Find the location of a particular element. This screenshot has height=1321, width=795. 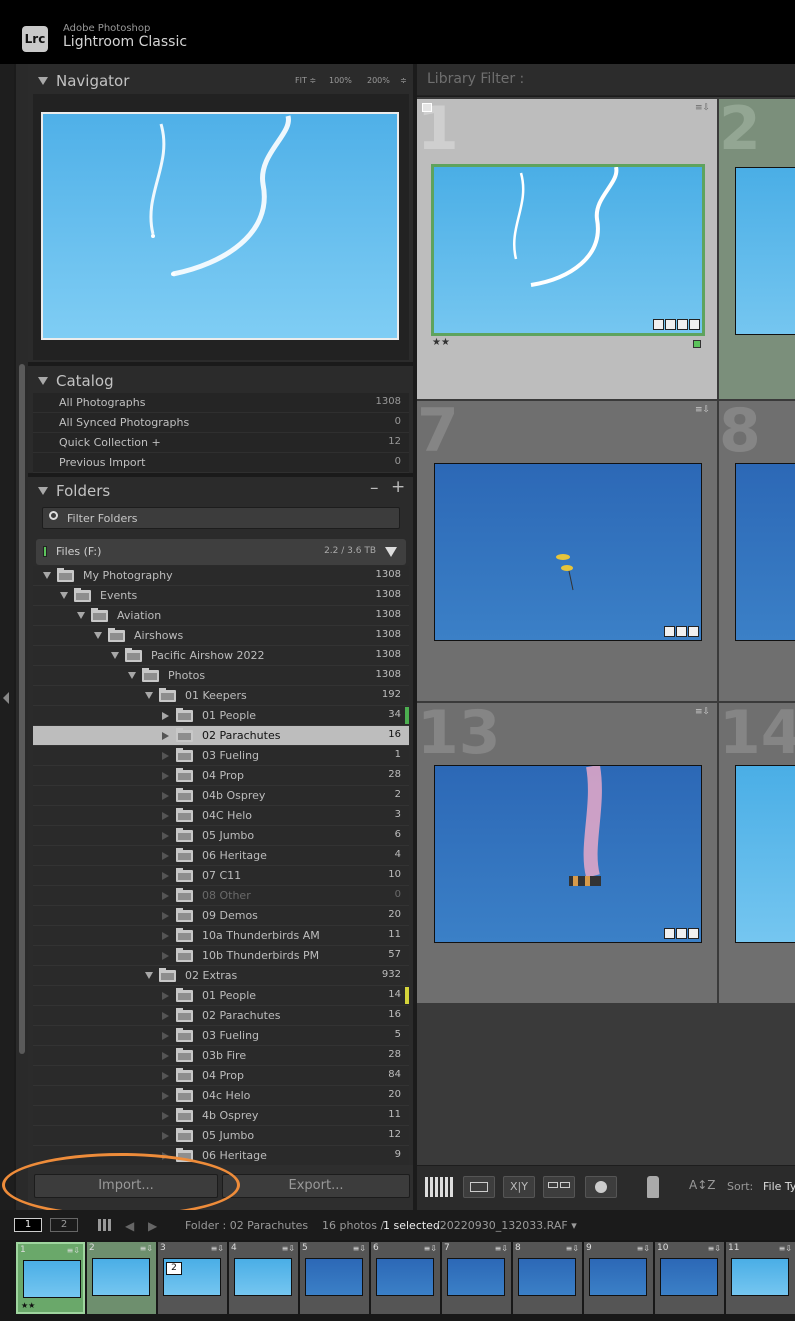

filmstrip-cell: 9 ≡⇩ is located at coordinates (618, 1278).